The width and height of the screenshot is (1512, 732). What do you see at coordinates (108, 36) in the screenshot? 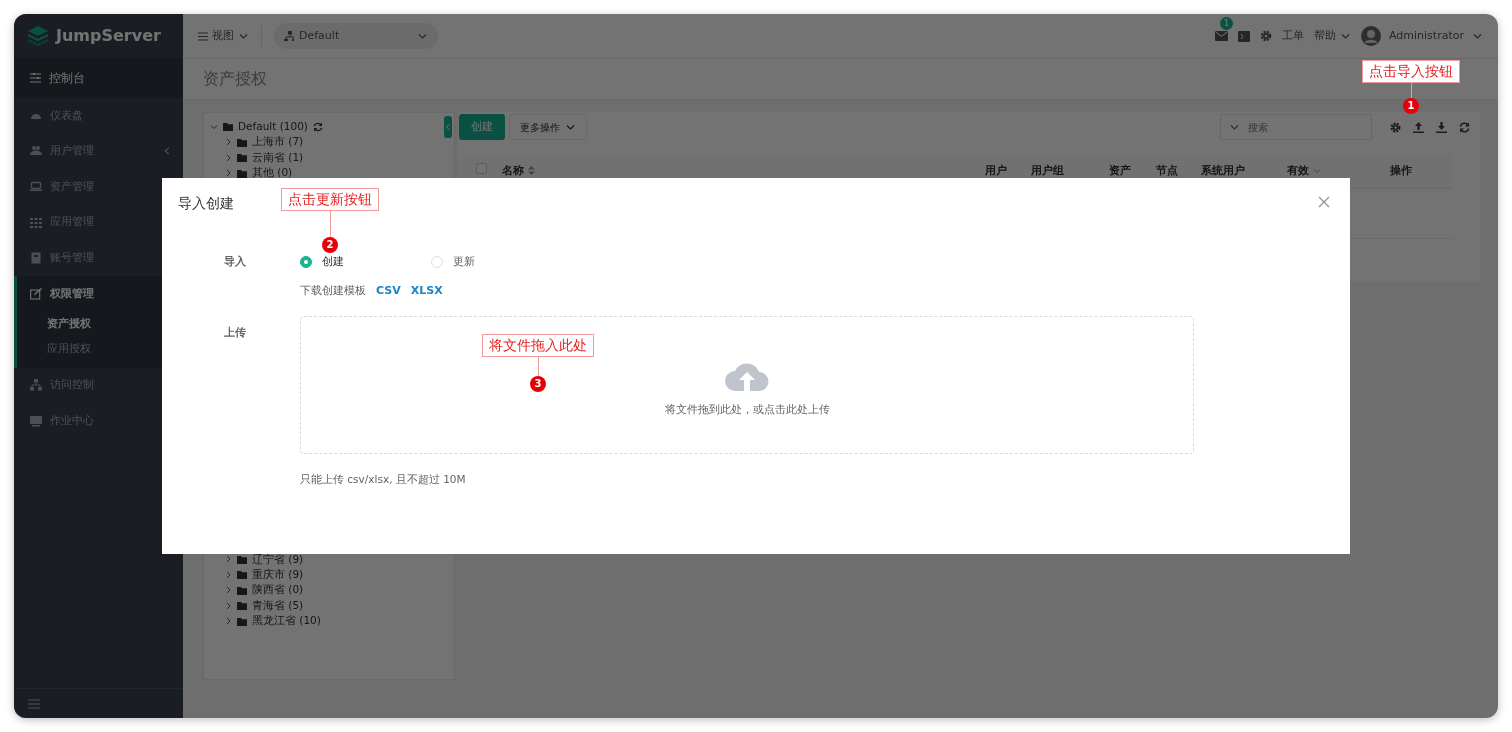
I see `brand-name: JumpServer` at bounding box center [108, 36].